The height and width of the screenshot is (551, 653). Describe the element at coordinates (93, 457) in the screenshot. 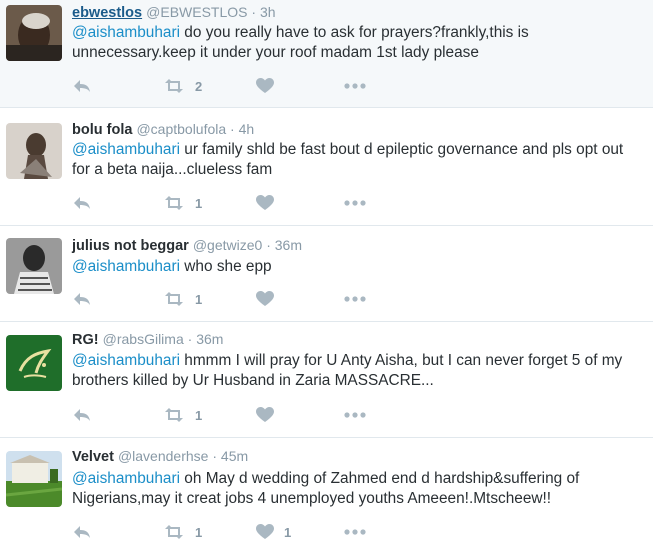

I see `display-name: Velvet` at that location.